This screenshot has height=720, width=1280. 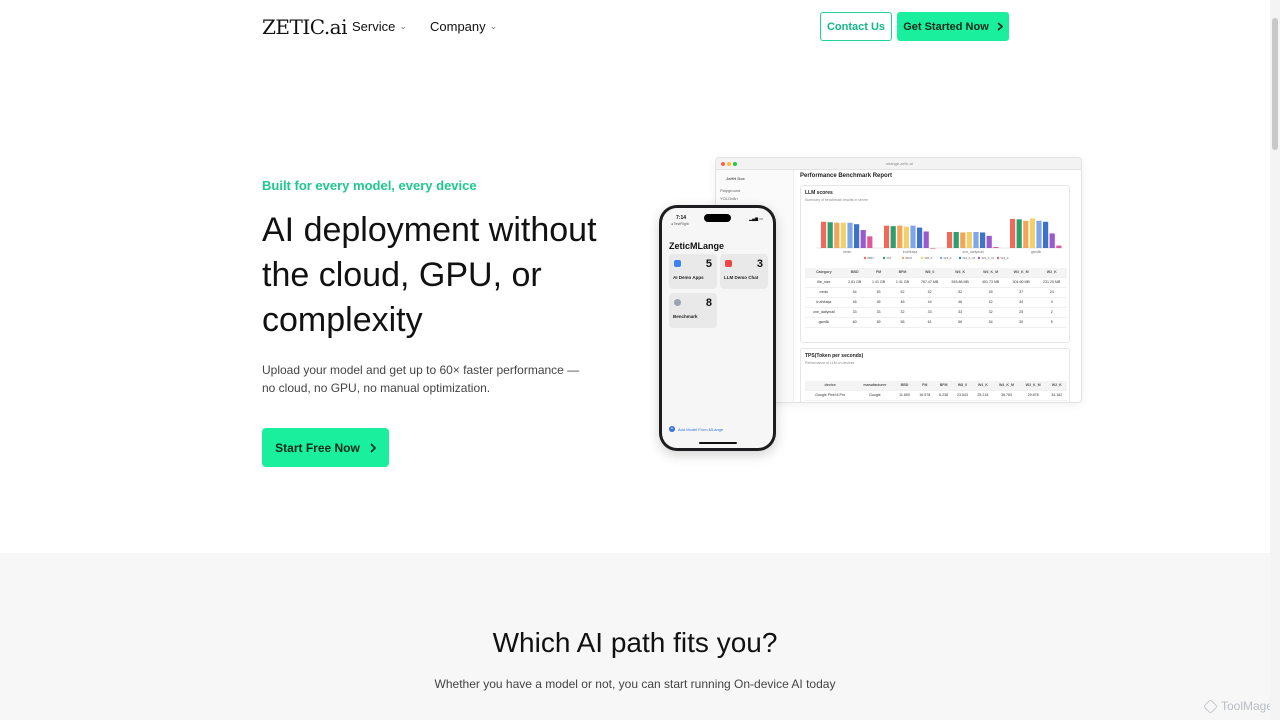 I want to click on tps-header-cell: manufacturer, so click(x=875, y=386).